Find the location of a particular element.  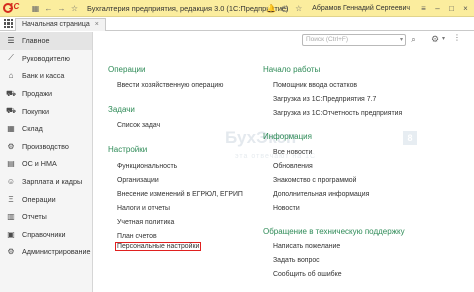

link-report-error: Сообщить об ошибке is located at coordinates (307, 274).